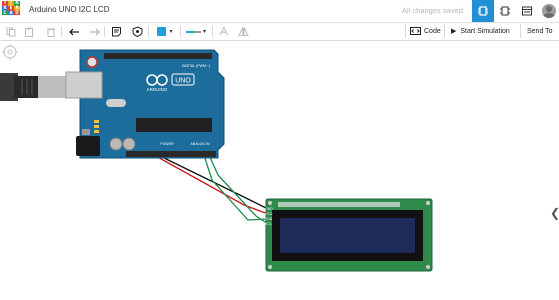 This screenshot has height=300, width=559. I want to click on redo-icon, so click(94, 31).